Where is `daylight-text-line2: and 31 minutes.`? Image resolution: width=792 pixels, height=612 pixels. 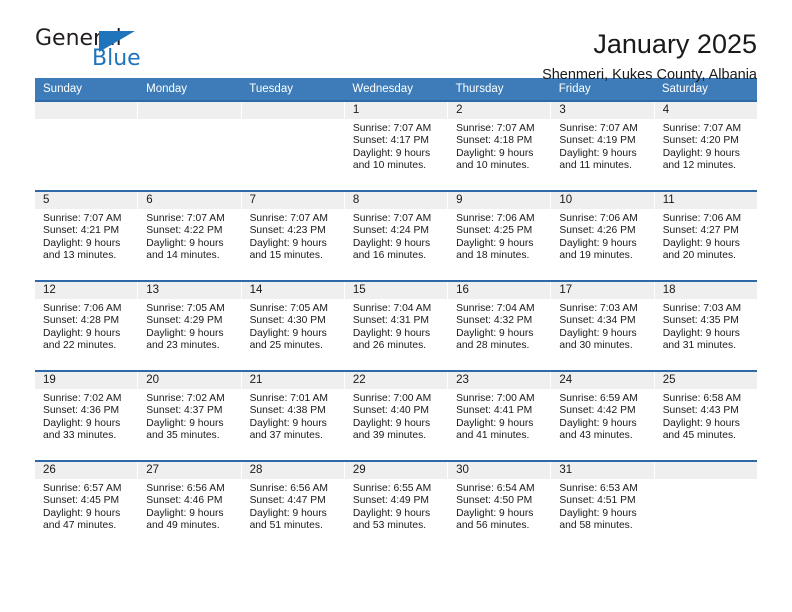 daylight-text-line2: and 31 minutes. is located at coordinates (699, 346).